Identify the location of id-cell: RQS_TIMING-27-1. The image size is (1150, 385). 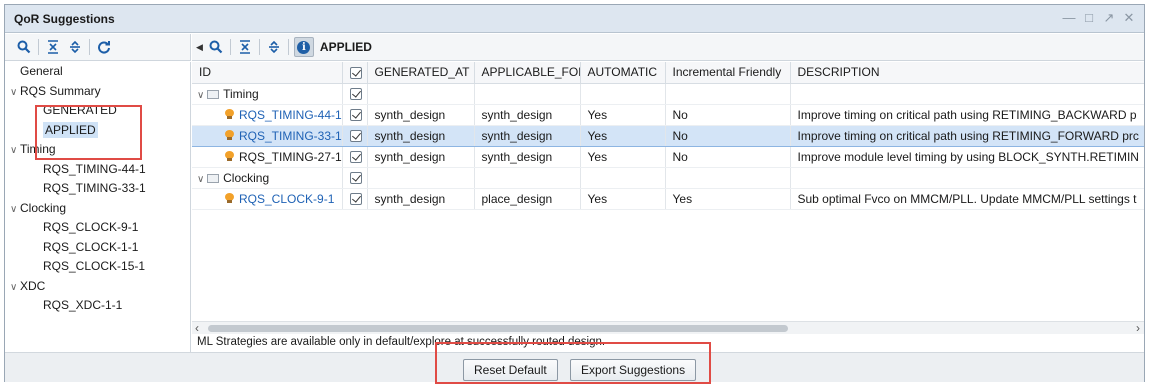
(267, 157).